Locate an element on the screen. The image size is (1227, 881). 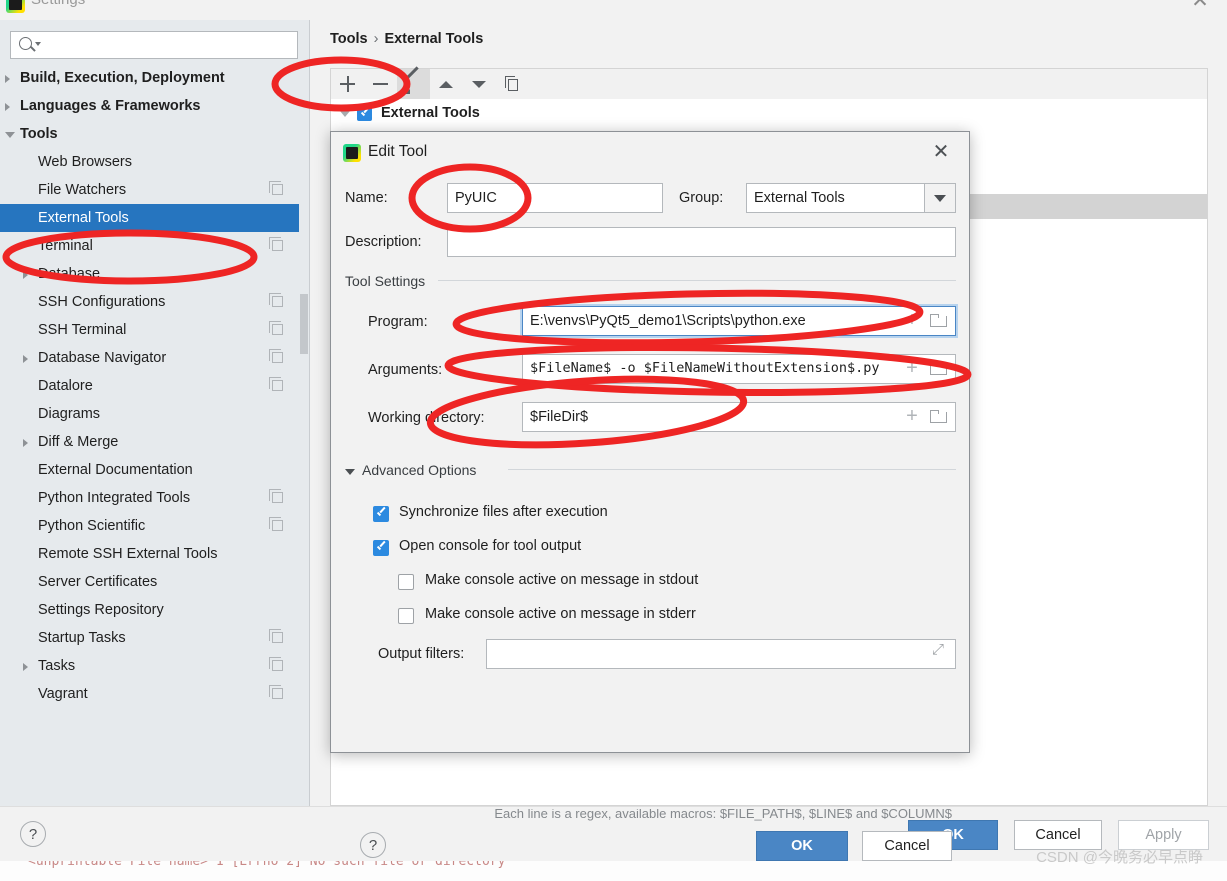
sidebar-item-label: Diff & Merge is located at coordinates (78, 442).